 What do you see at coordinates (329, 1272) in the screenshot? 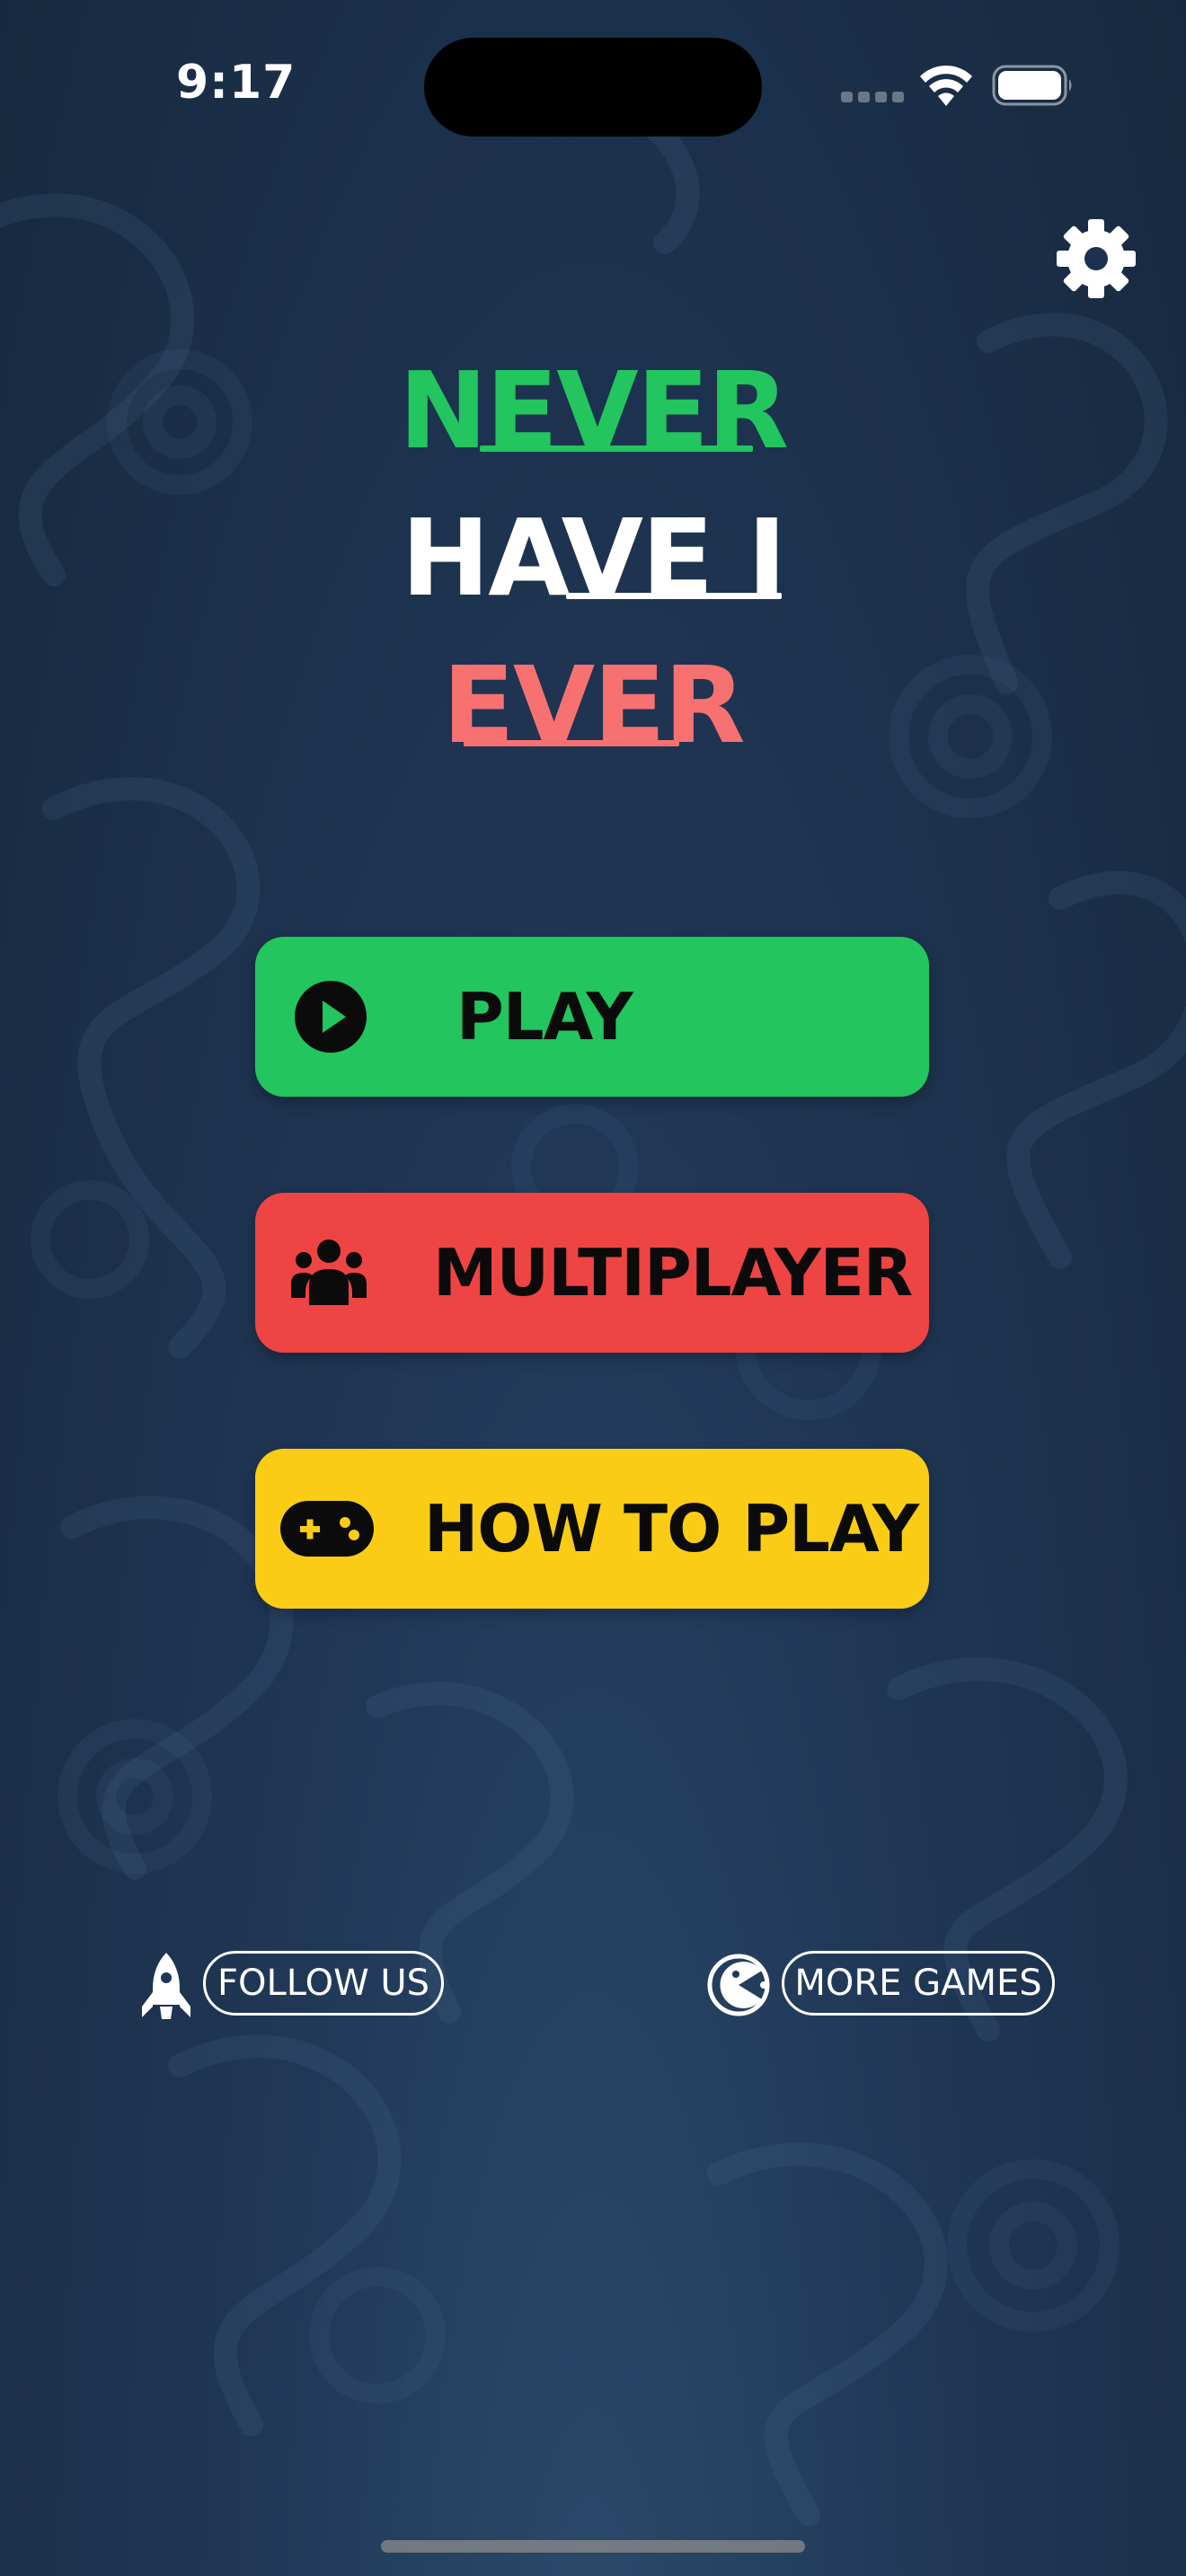
I see `users-icon` at bounding box center [329, 1272].